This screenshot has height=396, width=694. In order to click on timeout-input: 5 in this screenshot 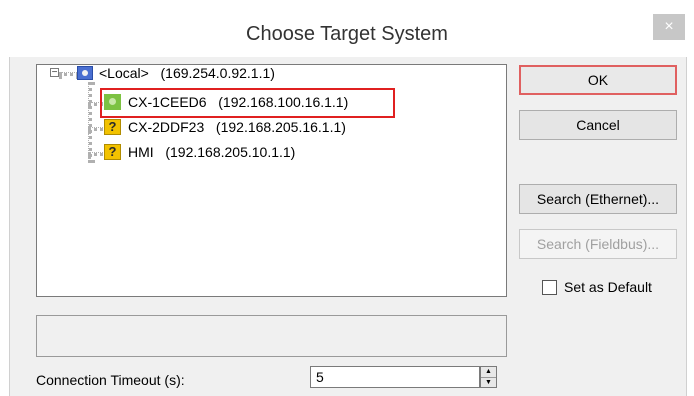, I will do `click(395, 377)`.